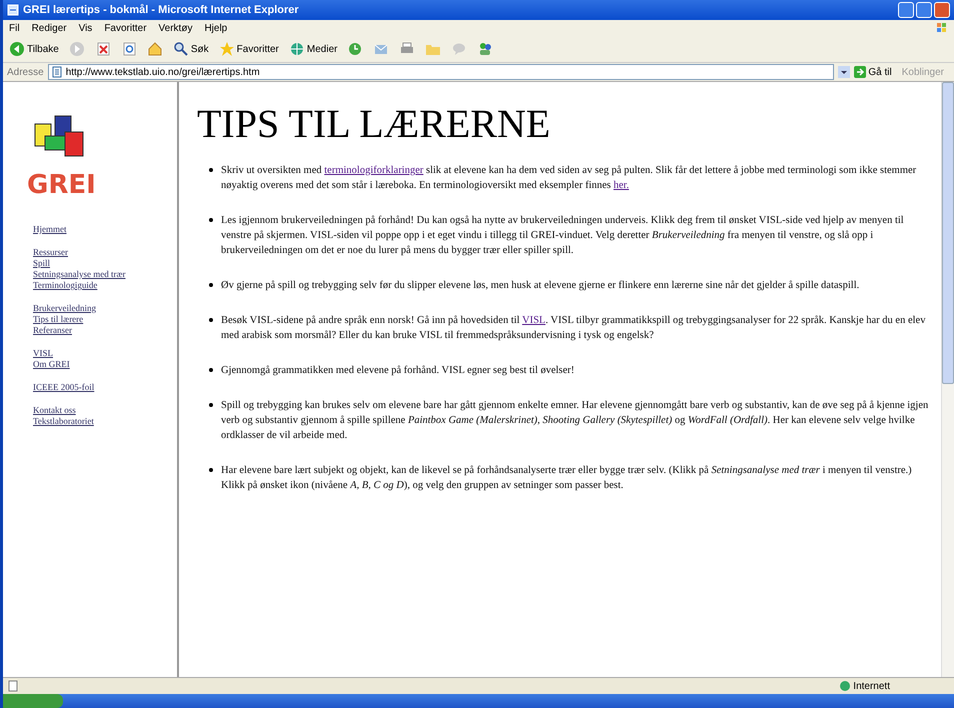  Describe the element at coordinates (105, 285) in the screenshot. I see `sidebar-link: Terminologiguide` at that location.